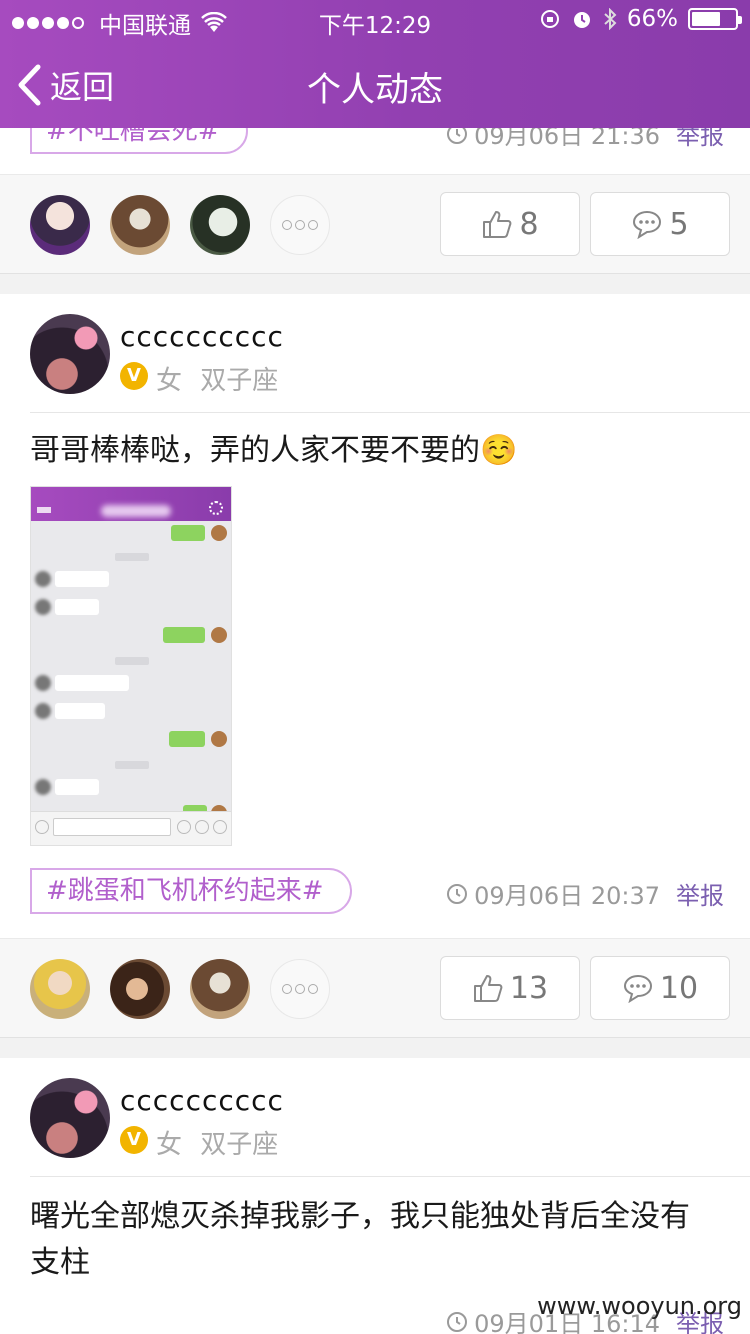  What do you see at coordinates (191, 891) in the screenshot?
I see `topic-tag: #跳蛋和飞机杯约起来#` at bounding box center [191, 891].